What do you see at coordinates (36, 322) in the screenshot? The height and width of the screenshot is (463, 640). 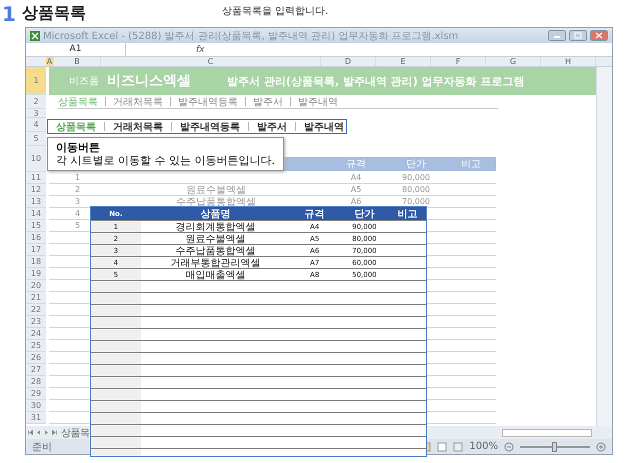 I see `row-number: 23` at bounding box center [36, 322].